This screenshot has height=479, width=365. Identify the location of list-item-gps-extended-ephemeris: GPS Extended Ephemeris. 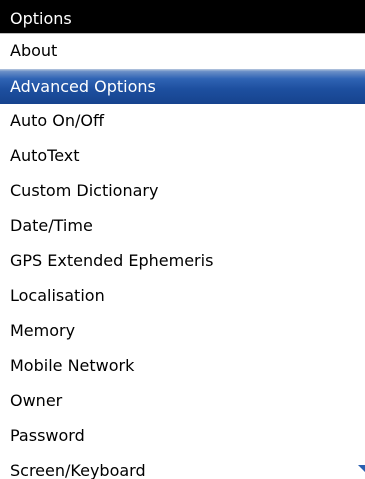
(182, 261).